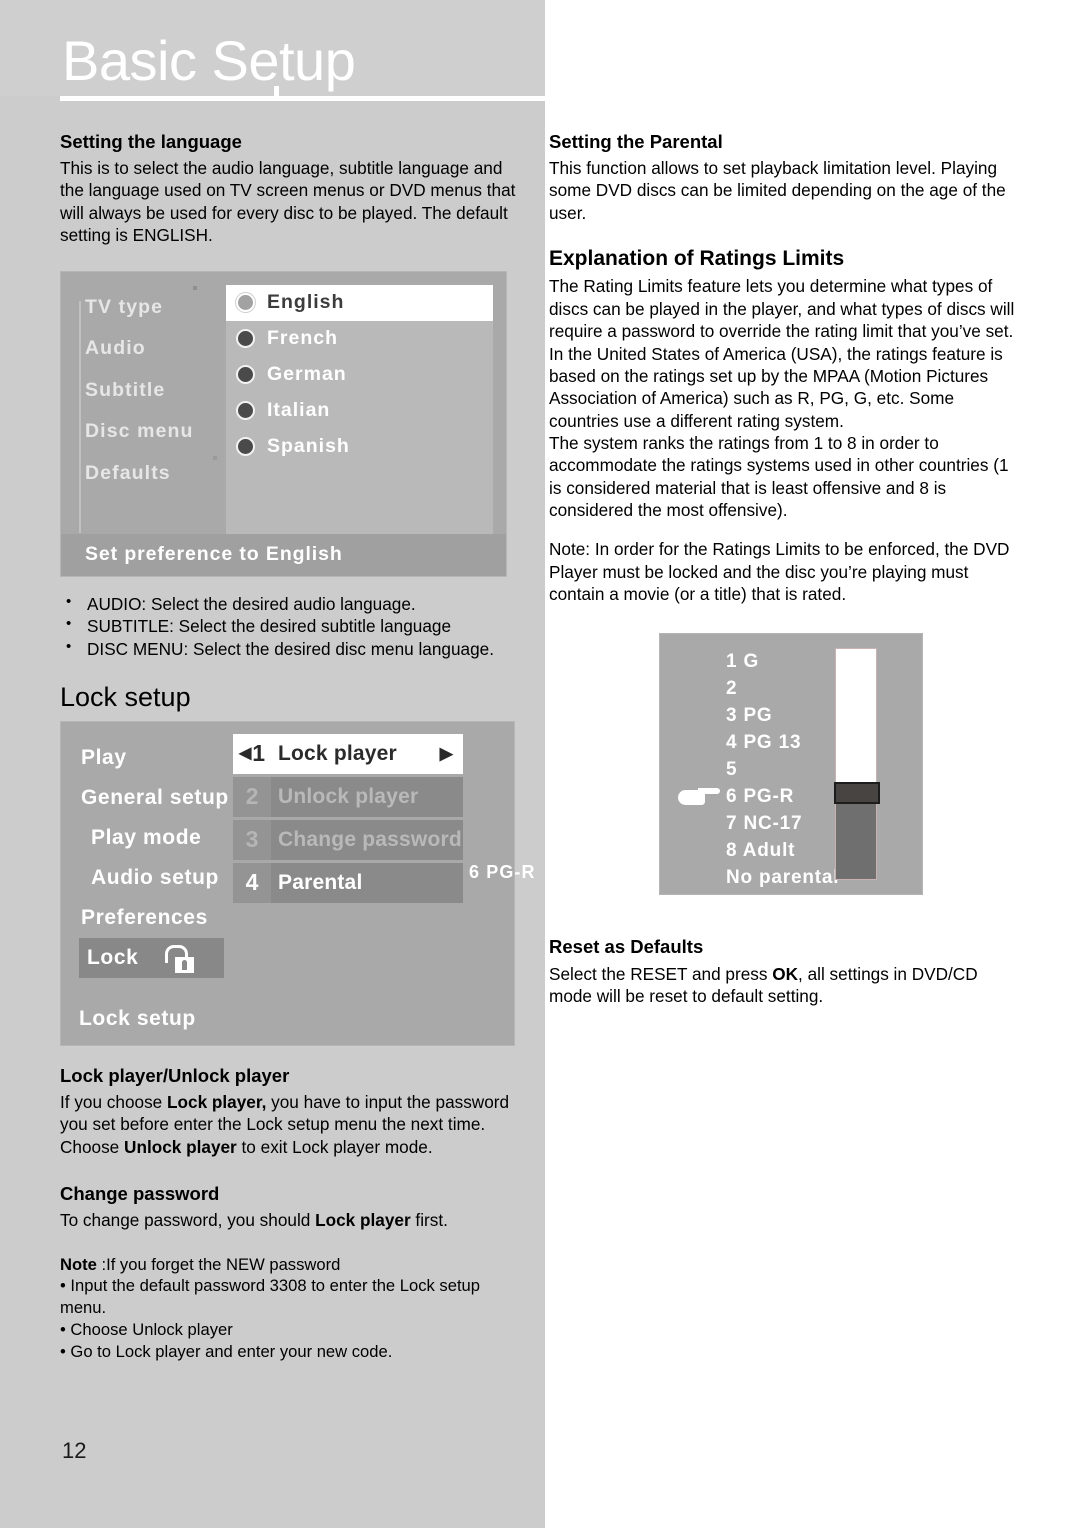 The height and width of the screenshot is (1528, 1080). What do you see at coordinates (155, 473) in the screenshot?
I see `osd-menu-item-defaults: Defaults` at bounding box center [155, 473].